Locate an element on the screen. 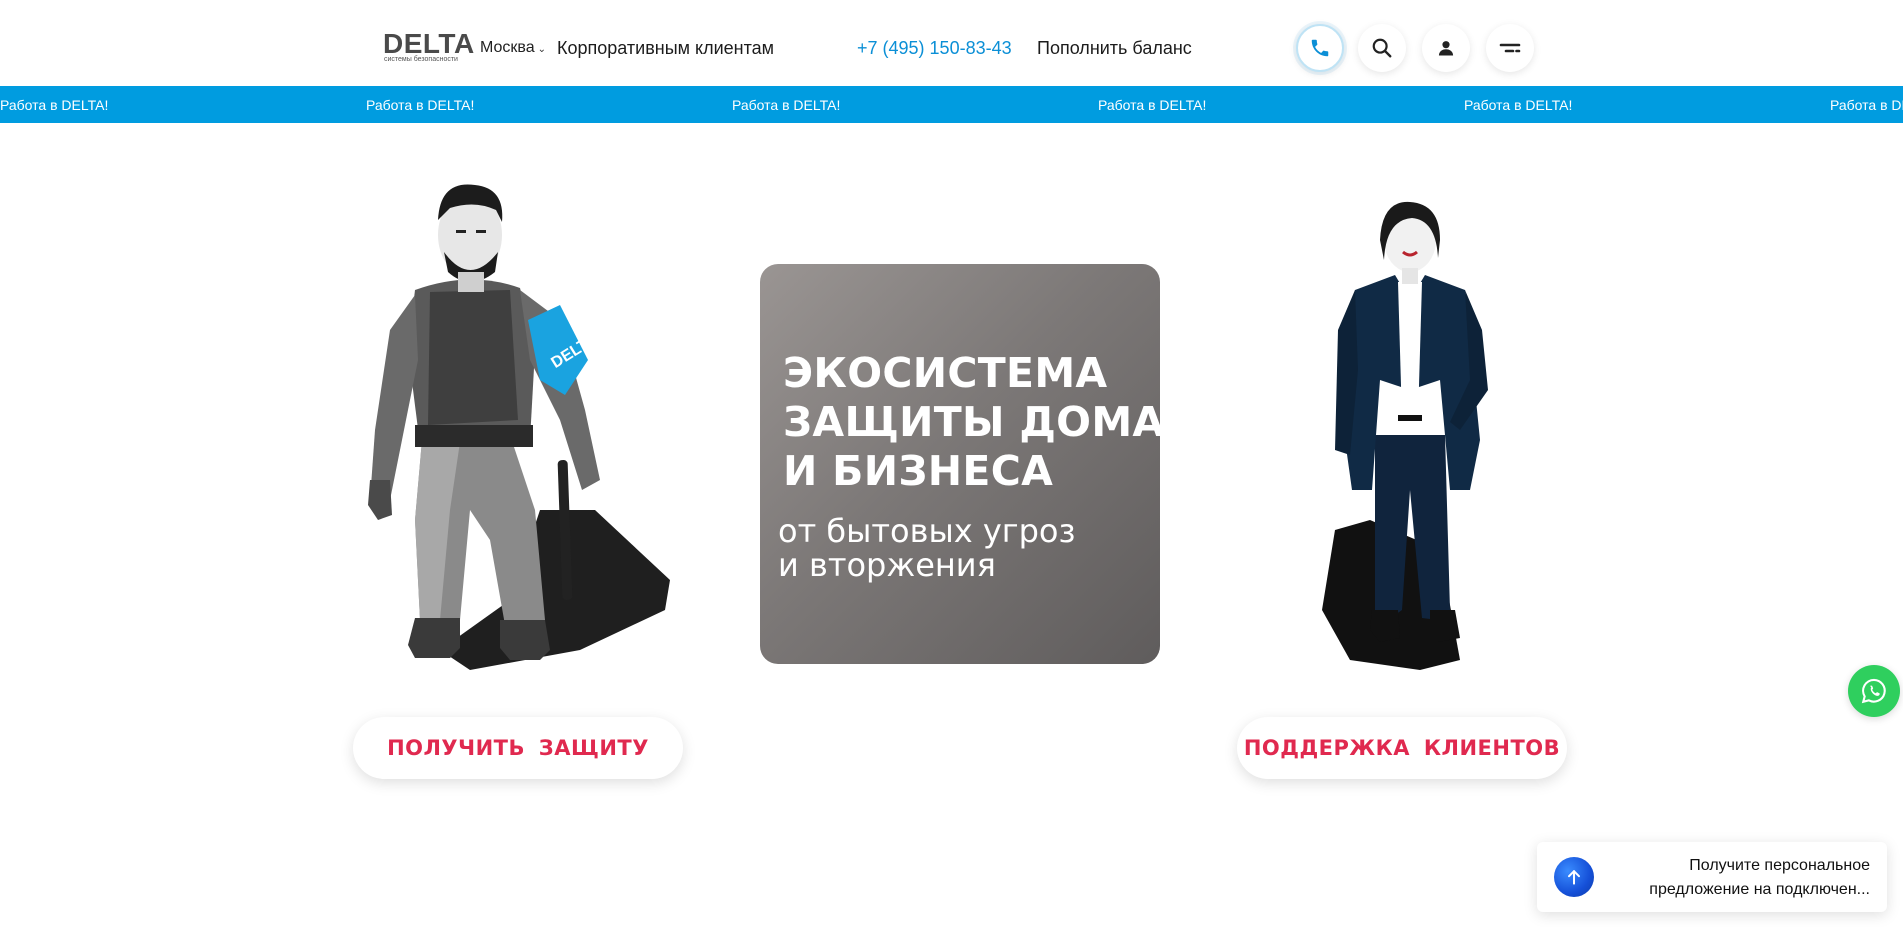 The image size is (1903, 927). businesswoman-illustration is located at coordinates (1405, 435).